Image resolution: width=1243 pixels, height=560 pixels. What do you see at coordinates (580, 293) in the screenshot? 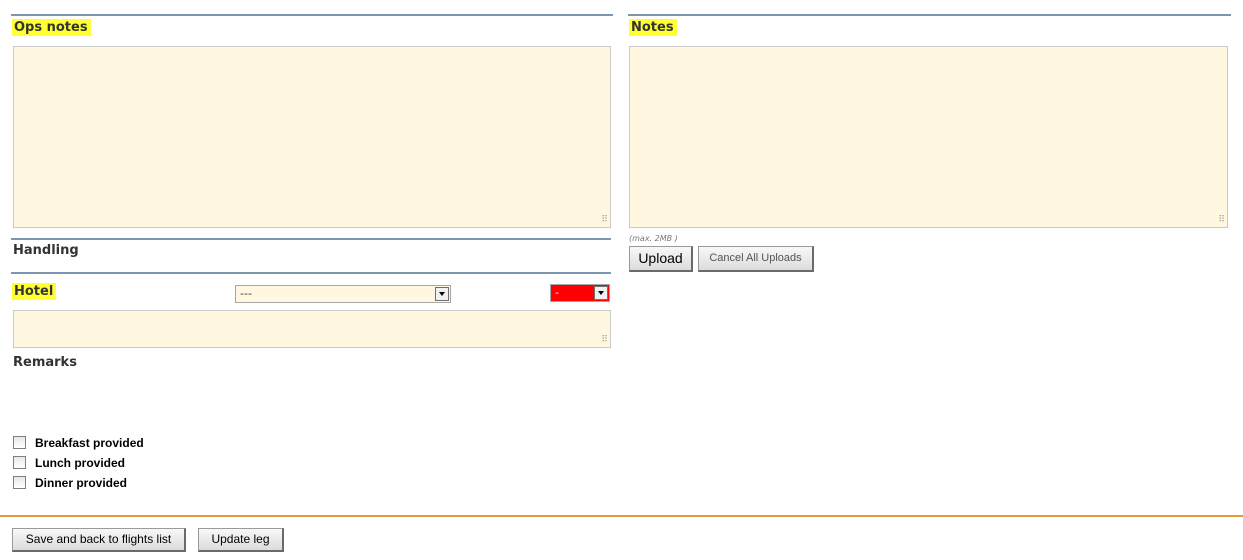
I see `hotel-status-select: -` at bounding box center [580, 293].